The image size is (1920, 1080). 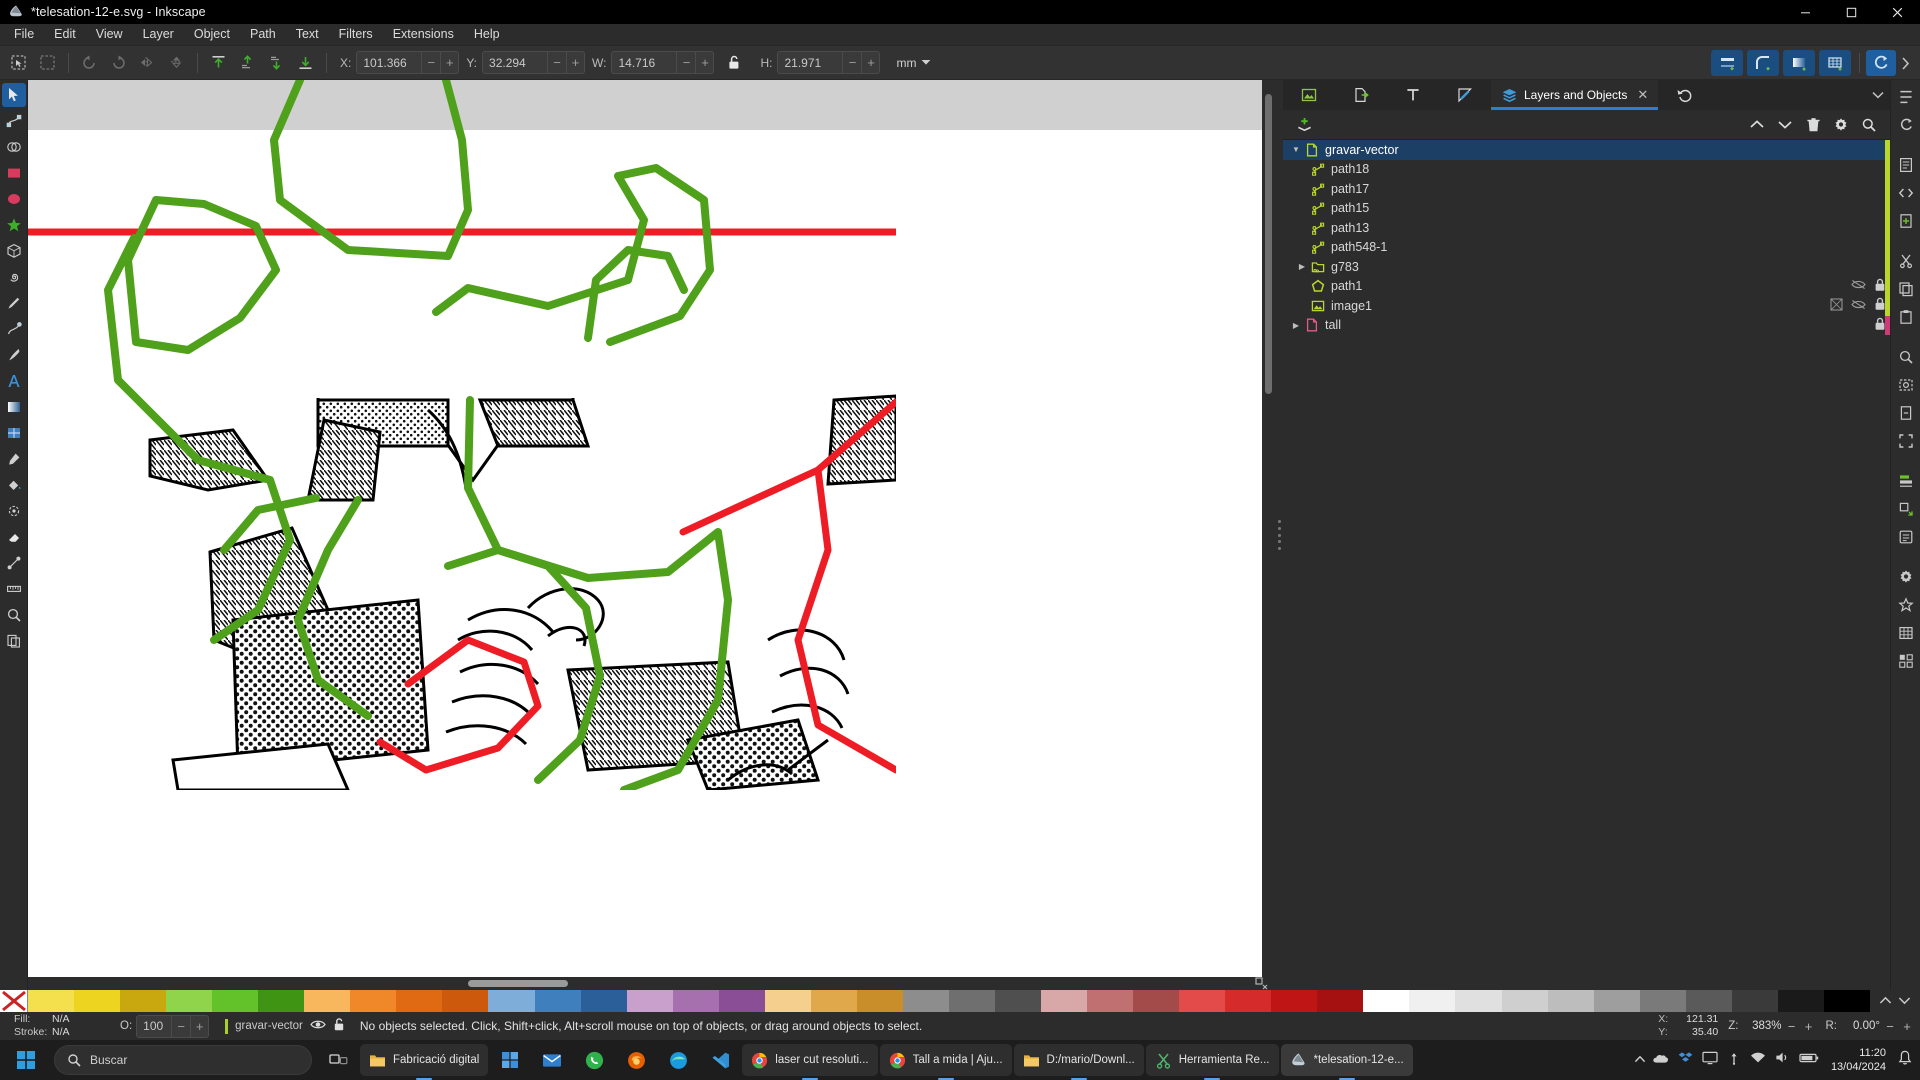 What do you see at coordinates (1851, 12) in the screenshot?
I see `maximize-button` at bounding box center [1851, 12].